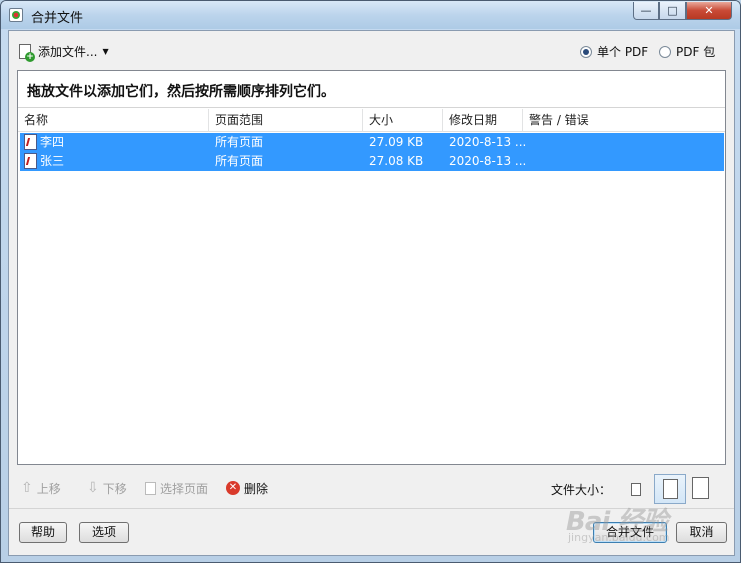  I want to click on app-icon, so click(16, 15).